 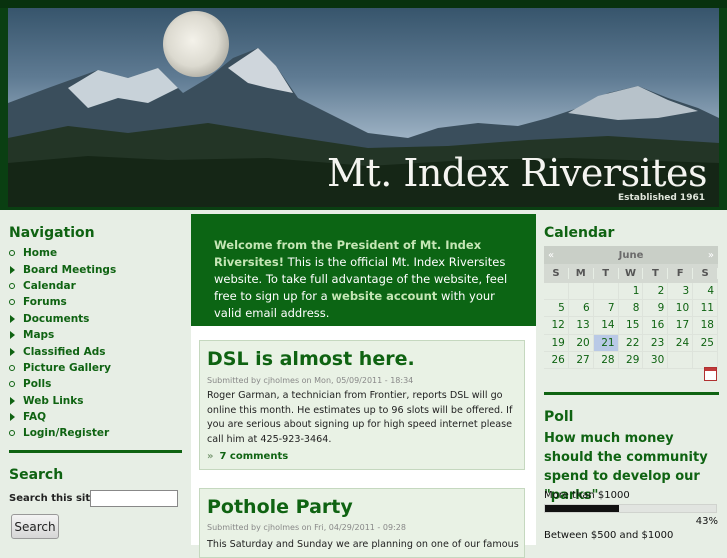 What do you see at coordinates (711, 255) in the screenshot?
I see `next-month-link: »` at bounding box center [711, 255].